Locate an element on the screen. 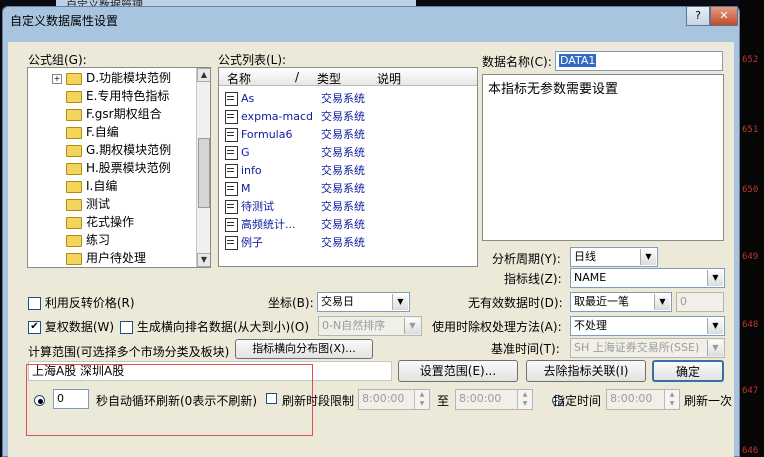 The height and width of the screenshot is (457, 764). tree-item: F.gsr期权组合 is located at coordinates (114, 114).